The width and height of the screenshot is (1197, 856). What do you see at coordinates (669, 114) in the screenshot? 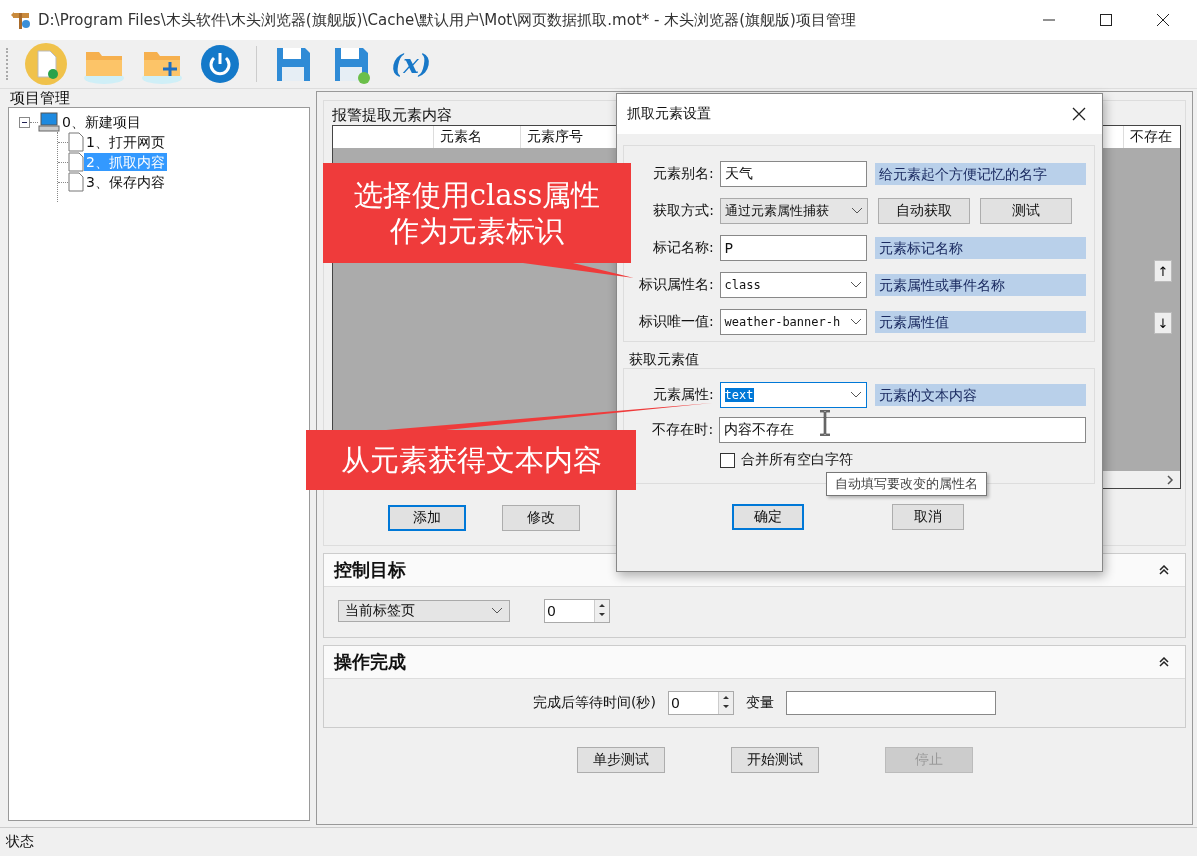
I see `dialog-title: 抓取元素设置` at bounding box center [669, 114].